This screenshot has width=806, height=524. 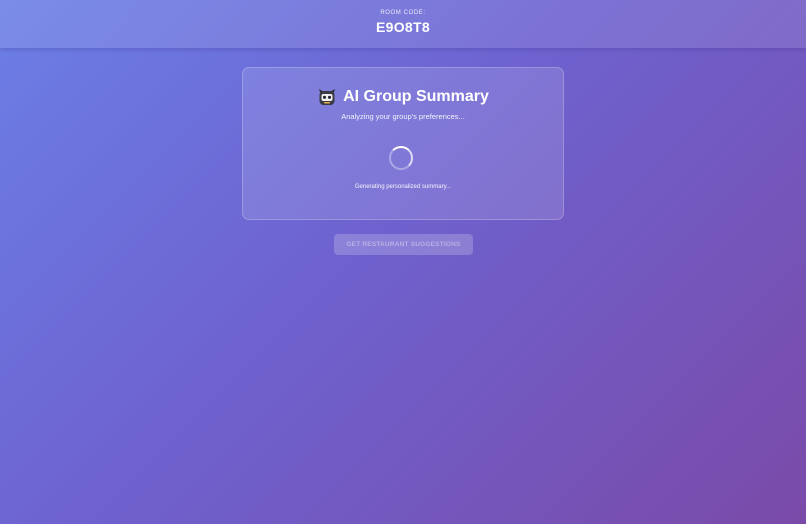 I want to click on card-title: AI Group Summary, so click(x=416, y=96).